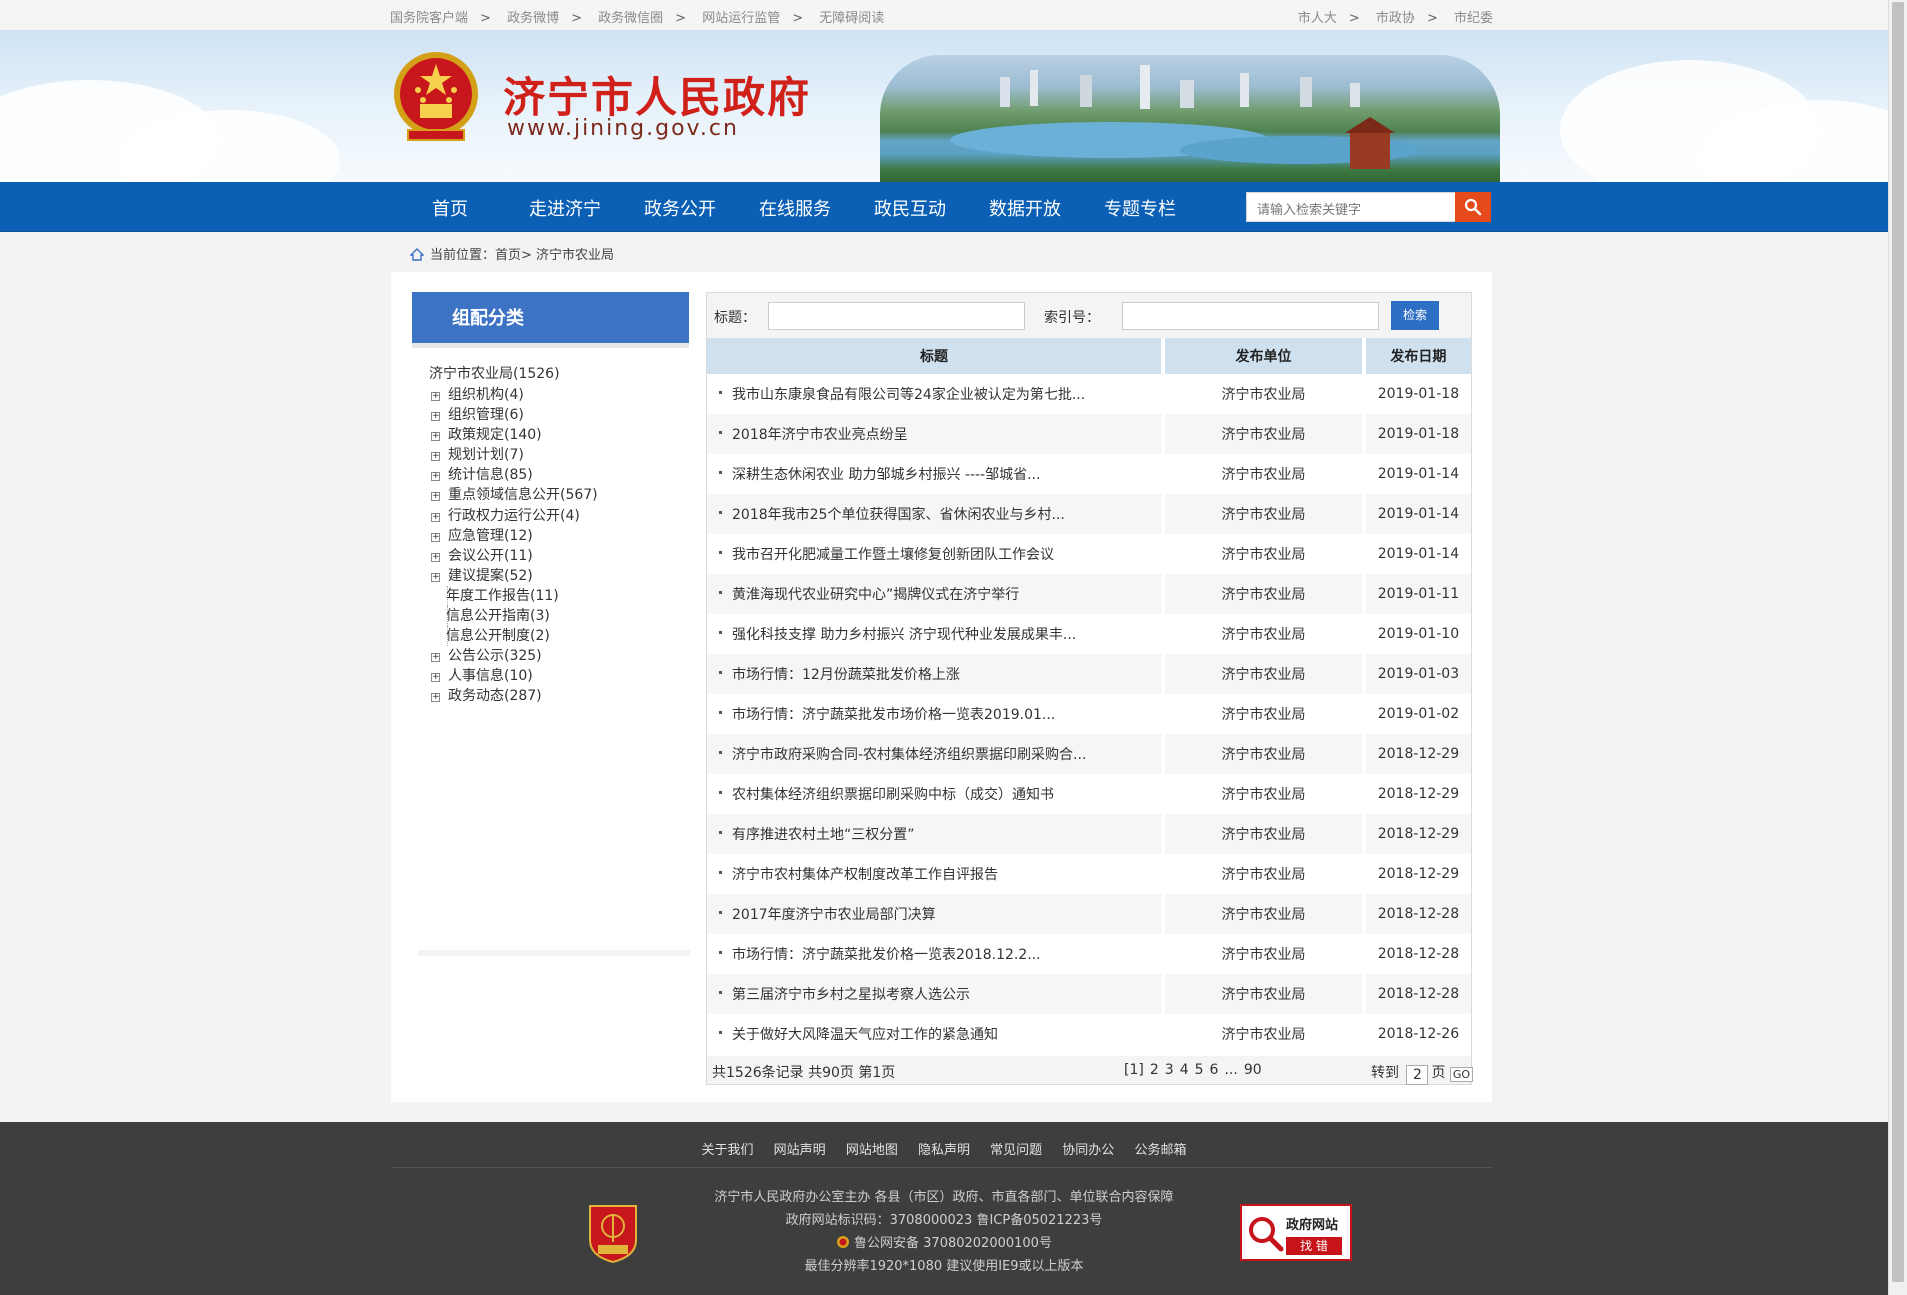 The height and width of the screenshot is (1295, 1907). What do you see at coordinates (1025, 208) in the screenshot?
I see `nav-open-data: 数据开放` at bounding box center [1025, 208].